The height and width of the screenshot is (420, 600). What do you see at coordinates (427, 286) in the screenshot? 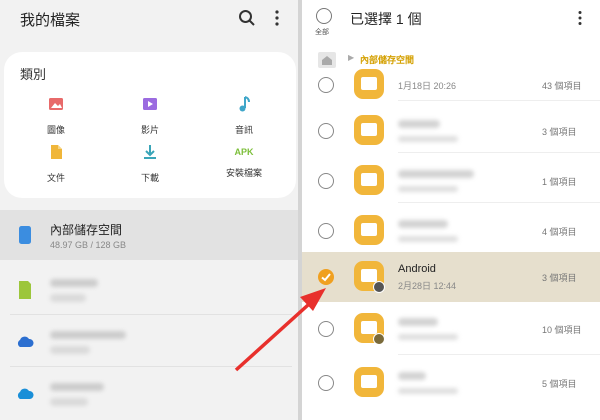
I see `item-date: 2月28日 12:44` at bounding box center [427, 286].